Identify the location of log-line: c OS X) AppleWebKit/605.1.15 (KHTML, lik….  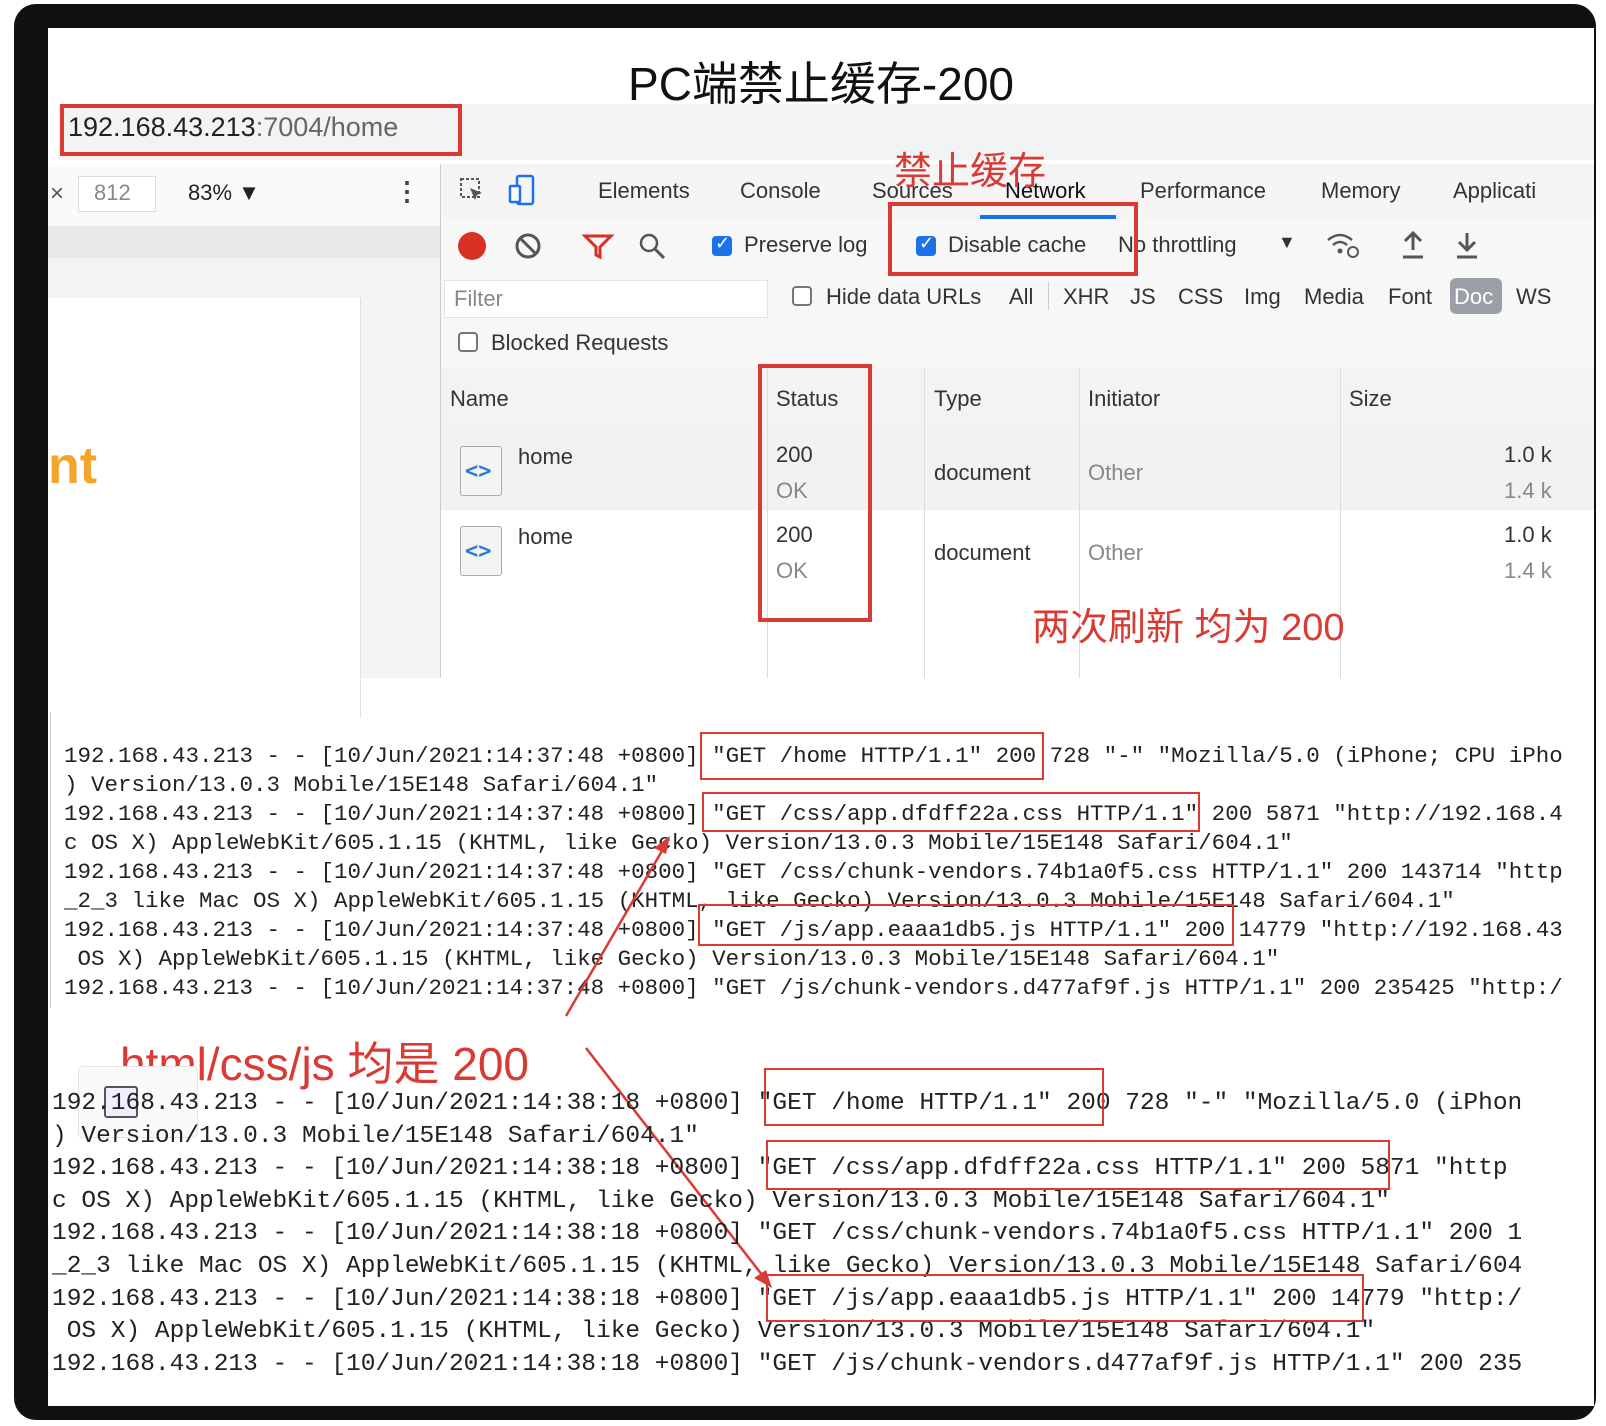
(721, 1201).